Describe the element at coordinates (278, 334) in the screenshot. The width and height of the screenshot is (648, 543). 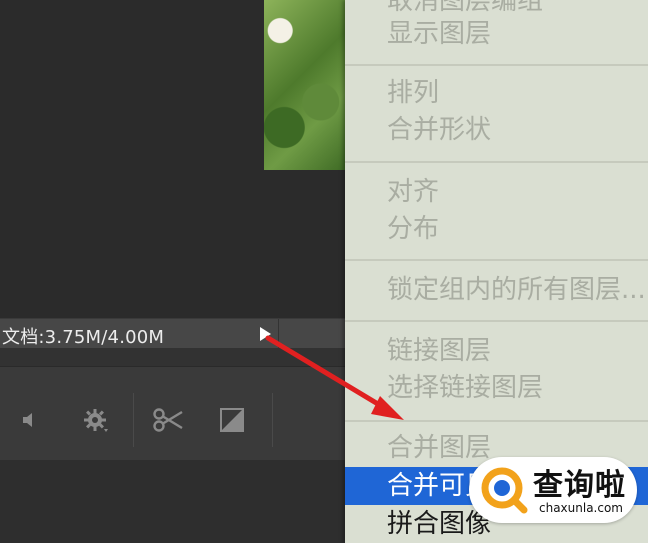
I see `status-divider` at that location.